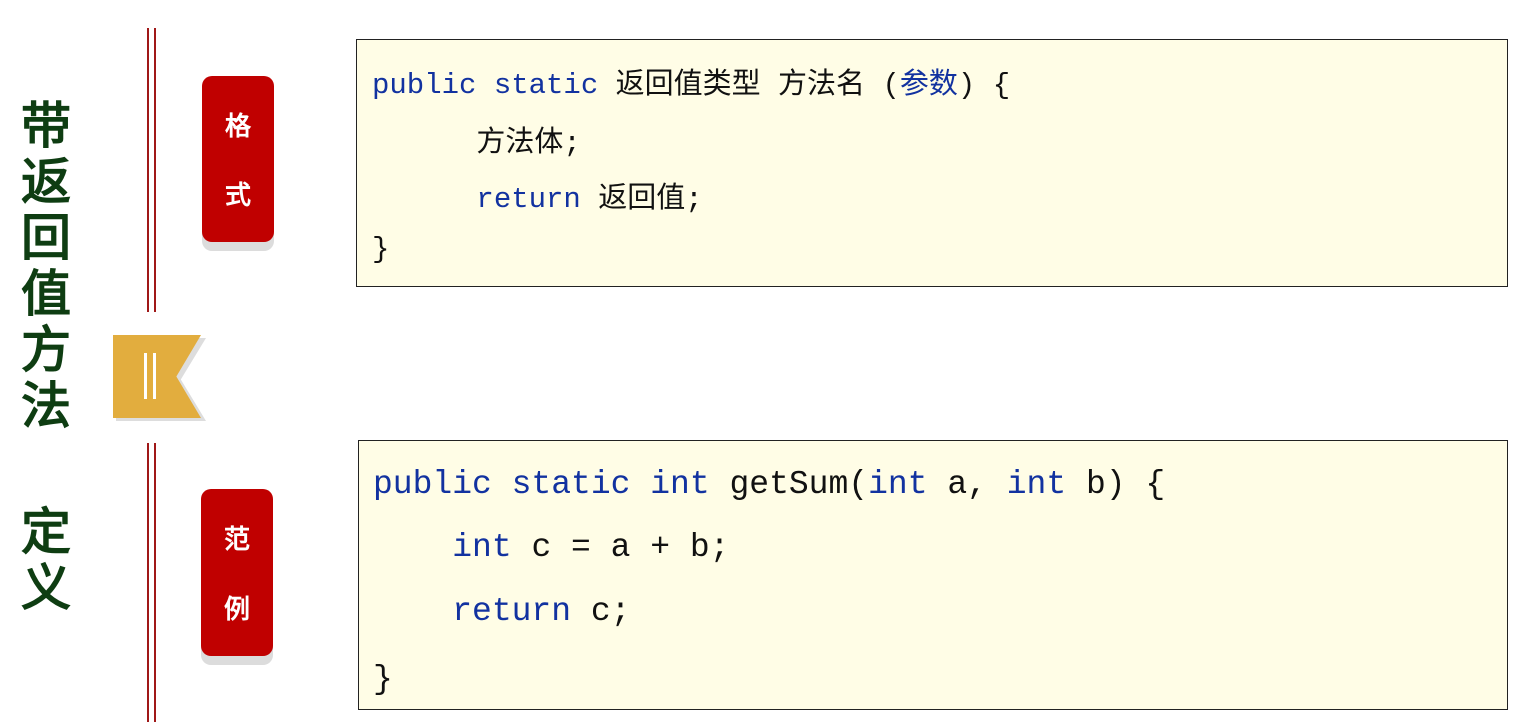 This screenshot has height=722, width=1518. Describe the element at coordinates (46, 469) in the screenshot. I see `title-gap` at that location.